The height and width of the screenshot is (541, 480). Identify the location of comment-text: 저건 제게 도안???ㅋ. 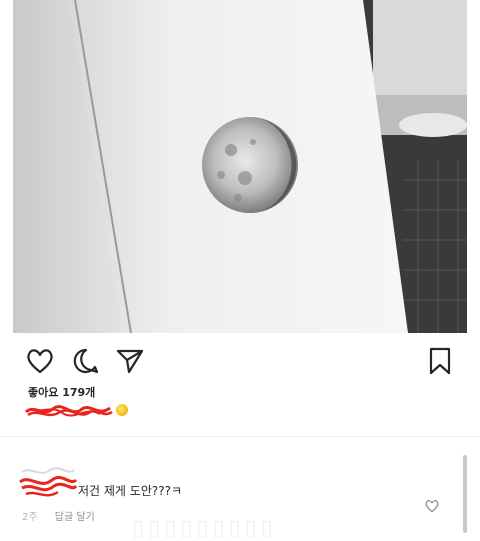
(130, 491).